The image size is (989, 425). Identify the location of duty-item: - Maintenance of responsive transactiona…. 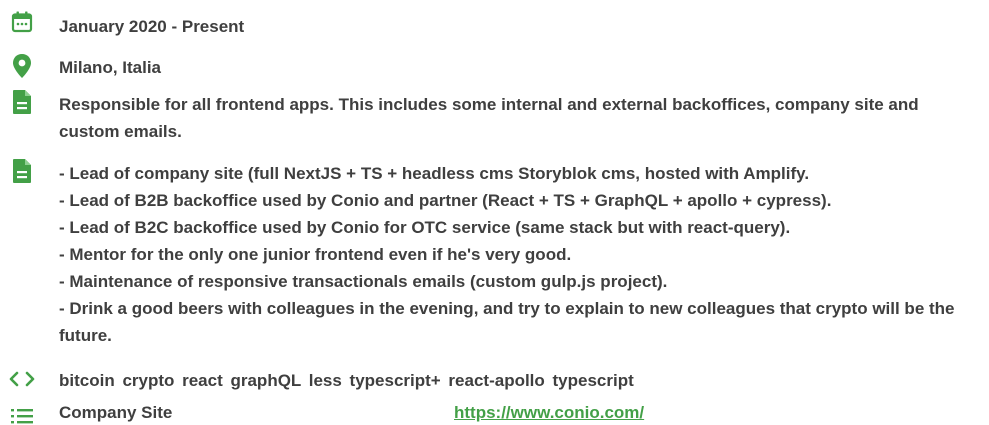
(363, 281).